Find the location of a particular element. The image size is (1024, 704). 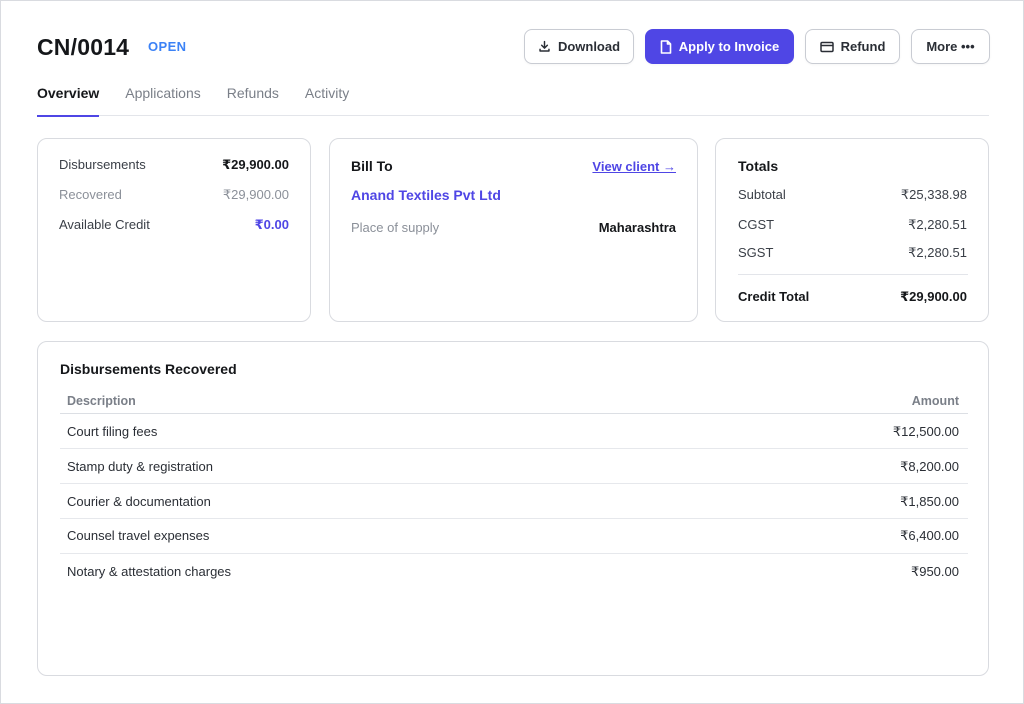

sgst-label: SGST is located at coordinates (756, 252).